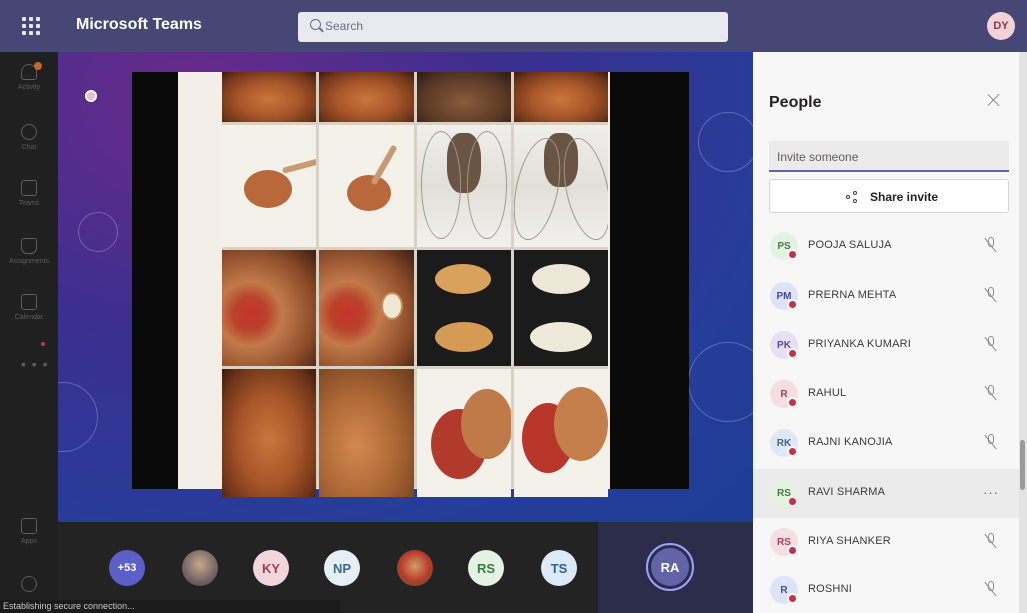  What do you see at coordinates (886, 589) in the screenshot?
I see `participant-row: R ROSHNI` at bounding box center [886, 589].